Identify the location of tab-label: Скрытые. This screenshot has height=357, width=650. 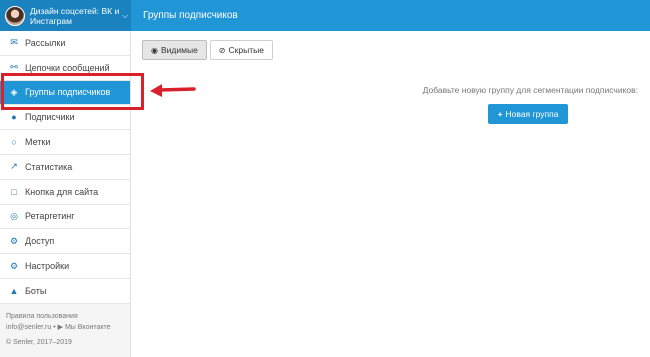
(246, 50).